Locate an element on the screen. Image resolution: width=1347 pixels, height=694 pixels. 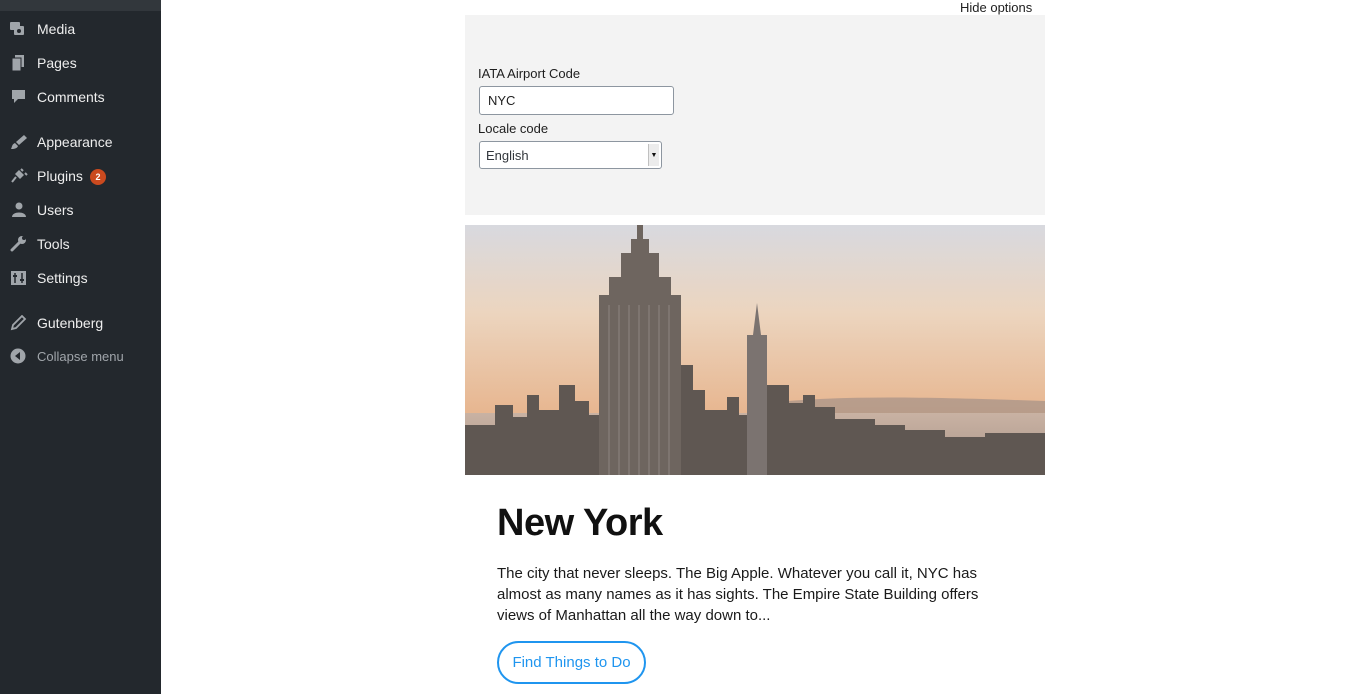
sidebar-top-separator is located at coordinates (80, 5).